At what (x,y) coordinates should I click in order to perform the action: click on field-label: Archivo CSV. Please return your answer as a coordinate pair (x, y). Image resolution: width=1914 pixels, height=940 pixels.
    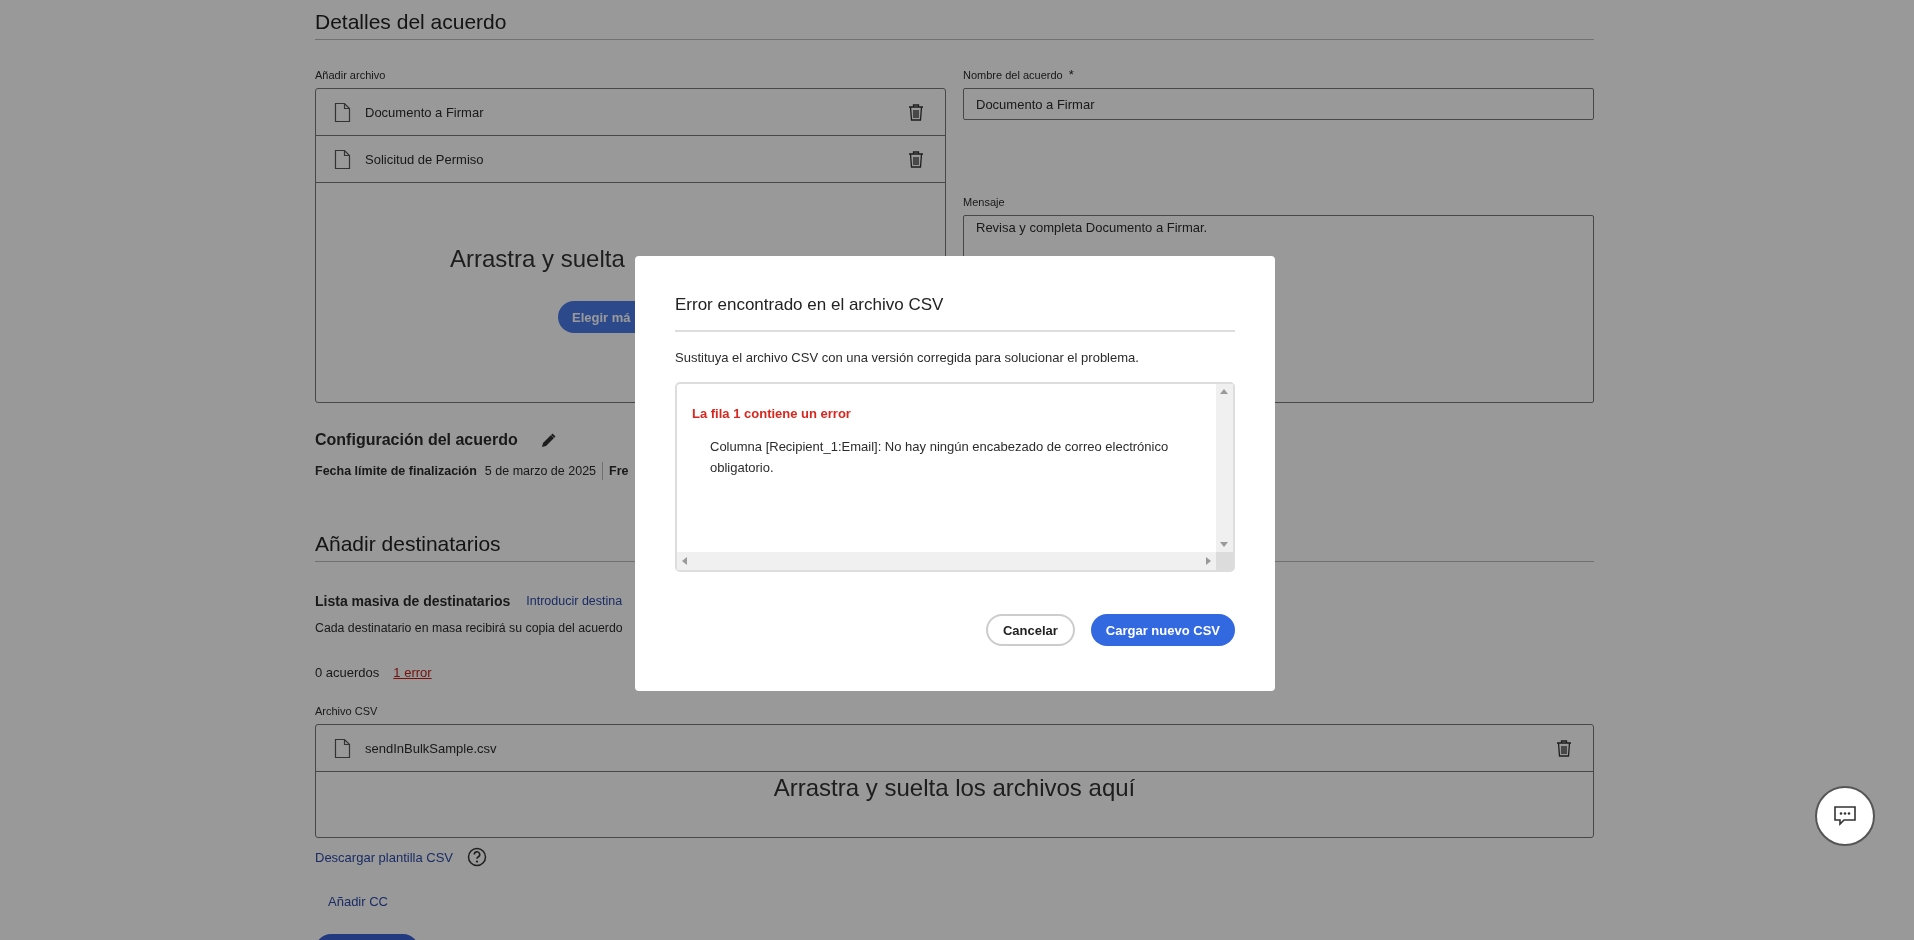
    Looking at the image, I should click on (346, 711).